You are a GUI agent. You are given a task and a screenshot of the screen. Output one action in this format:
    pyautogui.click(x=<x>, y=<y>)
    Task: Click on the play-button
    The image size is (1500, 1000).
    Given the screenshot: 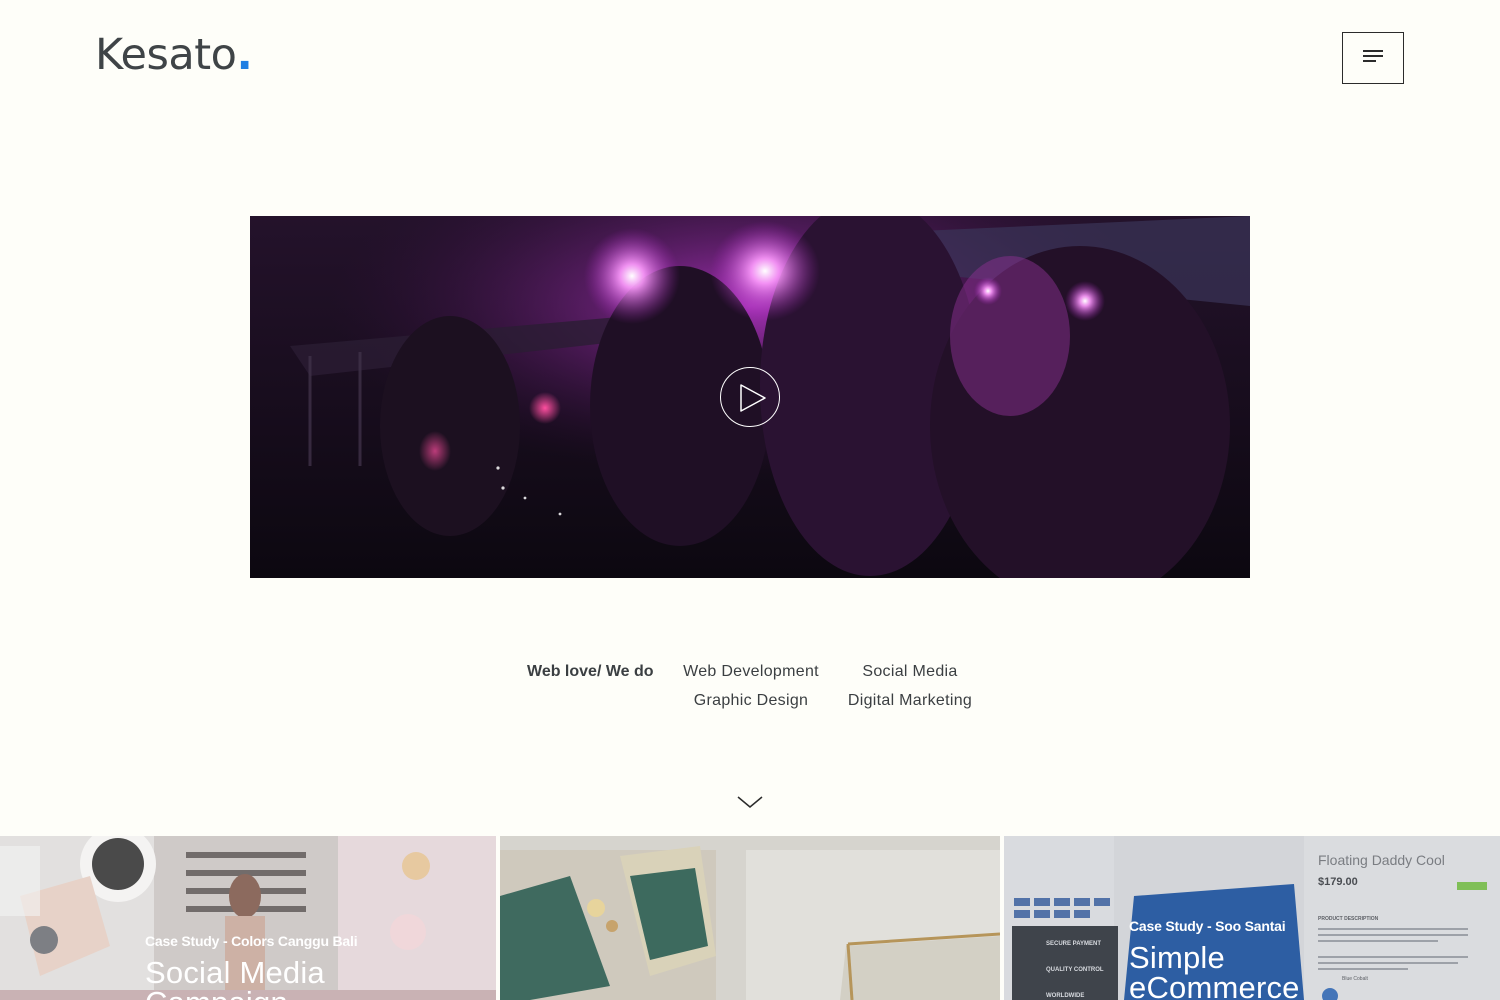 What is the action you would take?
    pyautogui.click(x=750, y=397)
    